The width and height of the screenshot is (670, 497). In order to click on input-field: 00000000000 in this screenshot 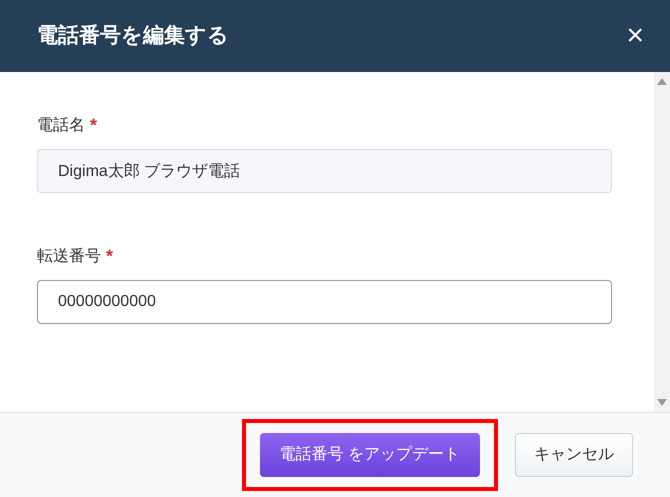, I will do `click(324, 302)`.